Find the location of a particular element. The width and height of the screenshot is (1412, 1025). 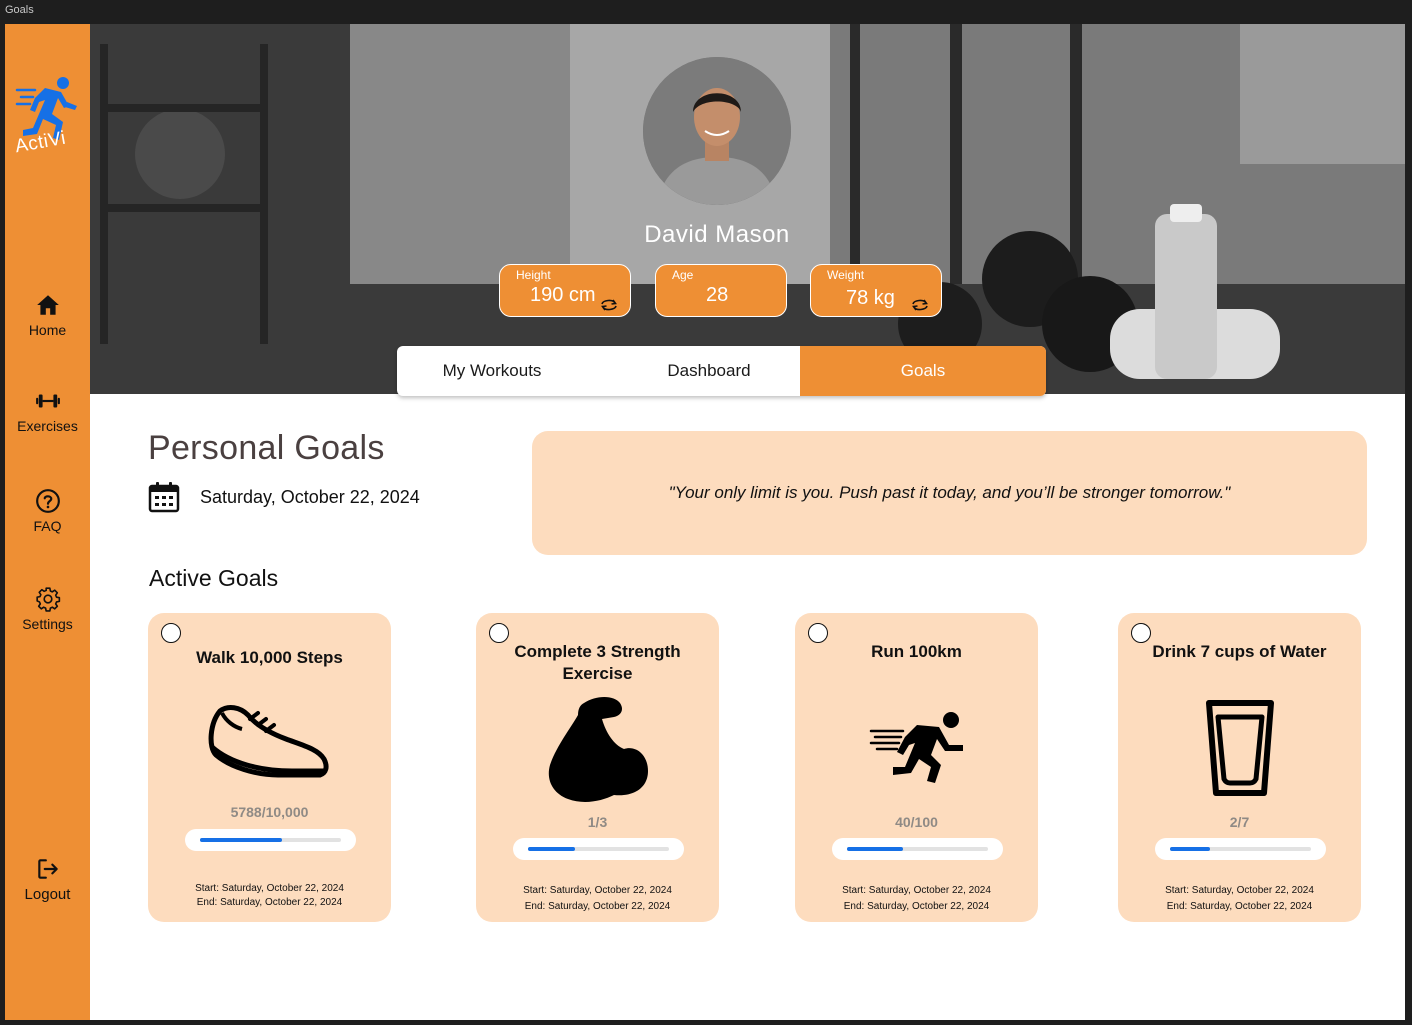

weight-value: 78 kg is located at coordinates (870, 298).